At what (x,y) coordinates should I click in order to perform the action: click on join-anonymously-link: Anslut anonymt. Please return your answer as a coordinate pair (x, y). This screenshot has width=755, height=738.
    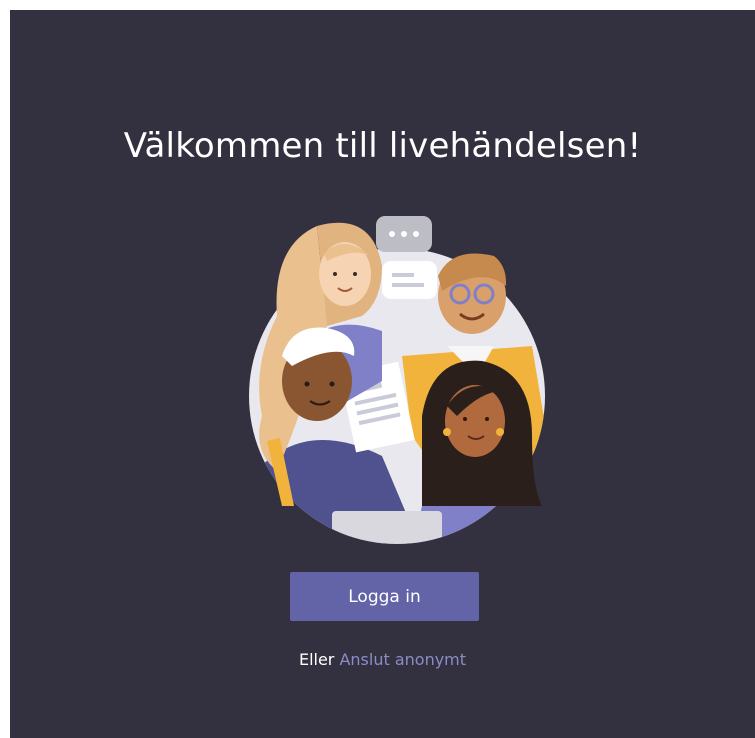
    Looking at the image, I should click on (402, 659).